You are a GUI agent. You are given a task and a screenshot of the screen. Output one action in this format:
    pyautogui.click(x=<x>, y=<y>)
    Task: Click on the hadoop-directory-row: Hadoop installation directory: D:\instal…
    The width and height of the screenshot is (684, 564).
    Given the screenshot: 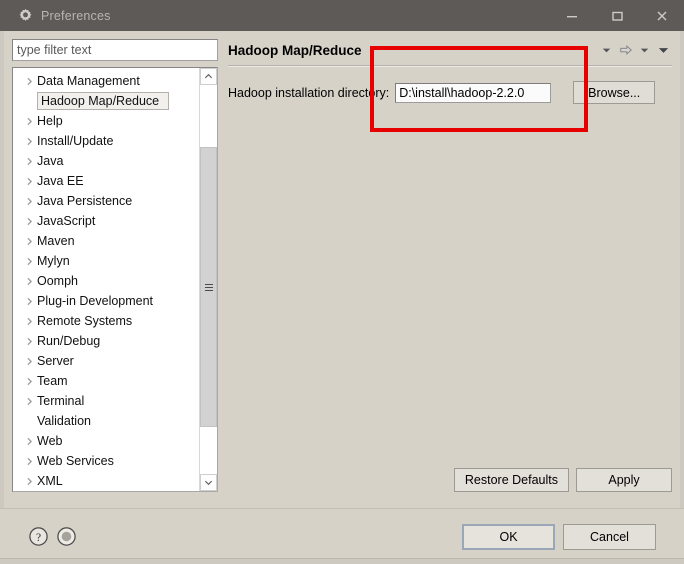 What is the action you would take?
    pyautogui.click(x=450, y=92)
    